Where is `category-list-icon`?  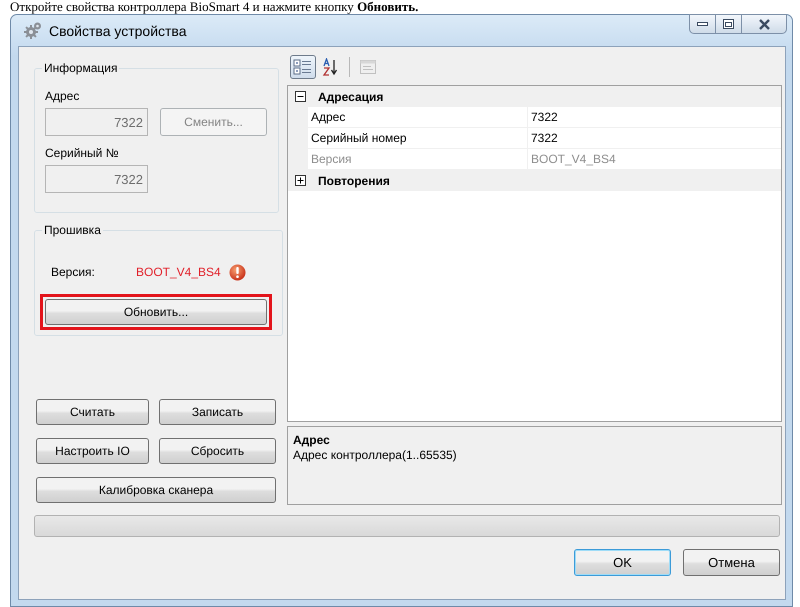 category-list-icon is located at coordinates (303, 67).